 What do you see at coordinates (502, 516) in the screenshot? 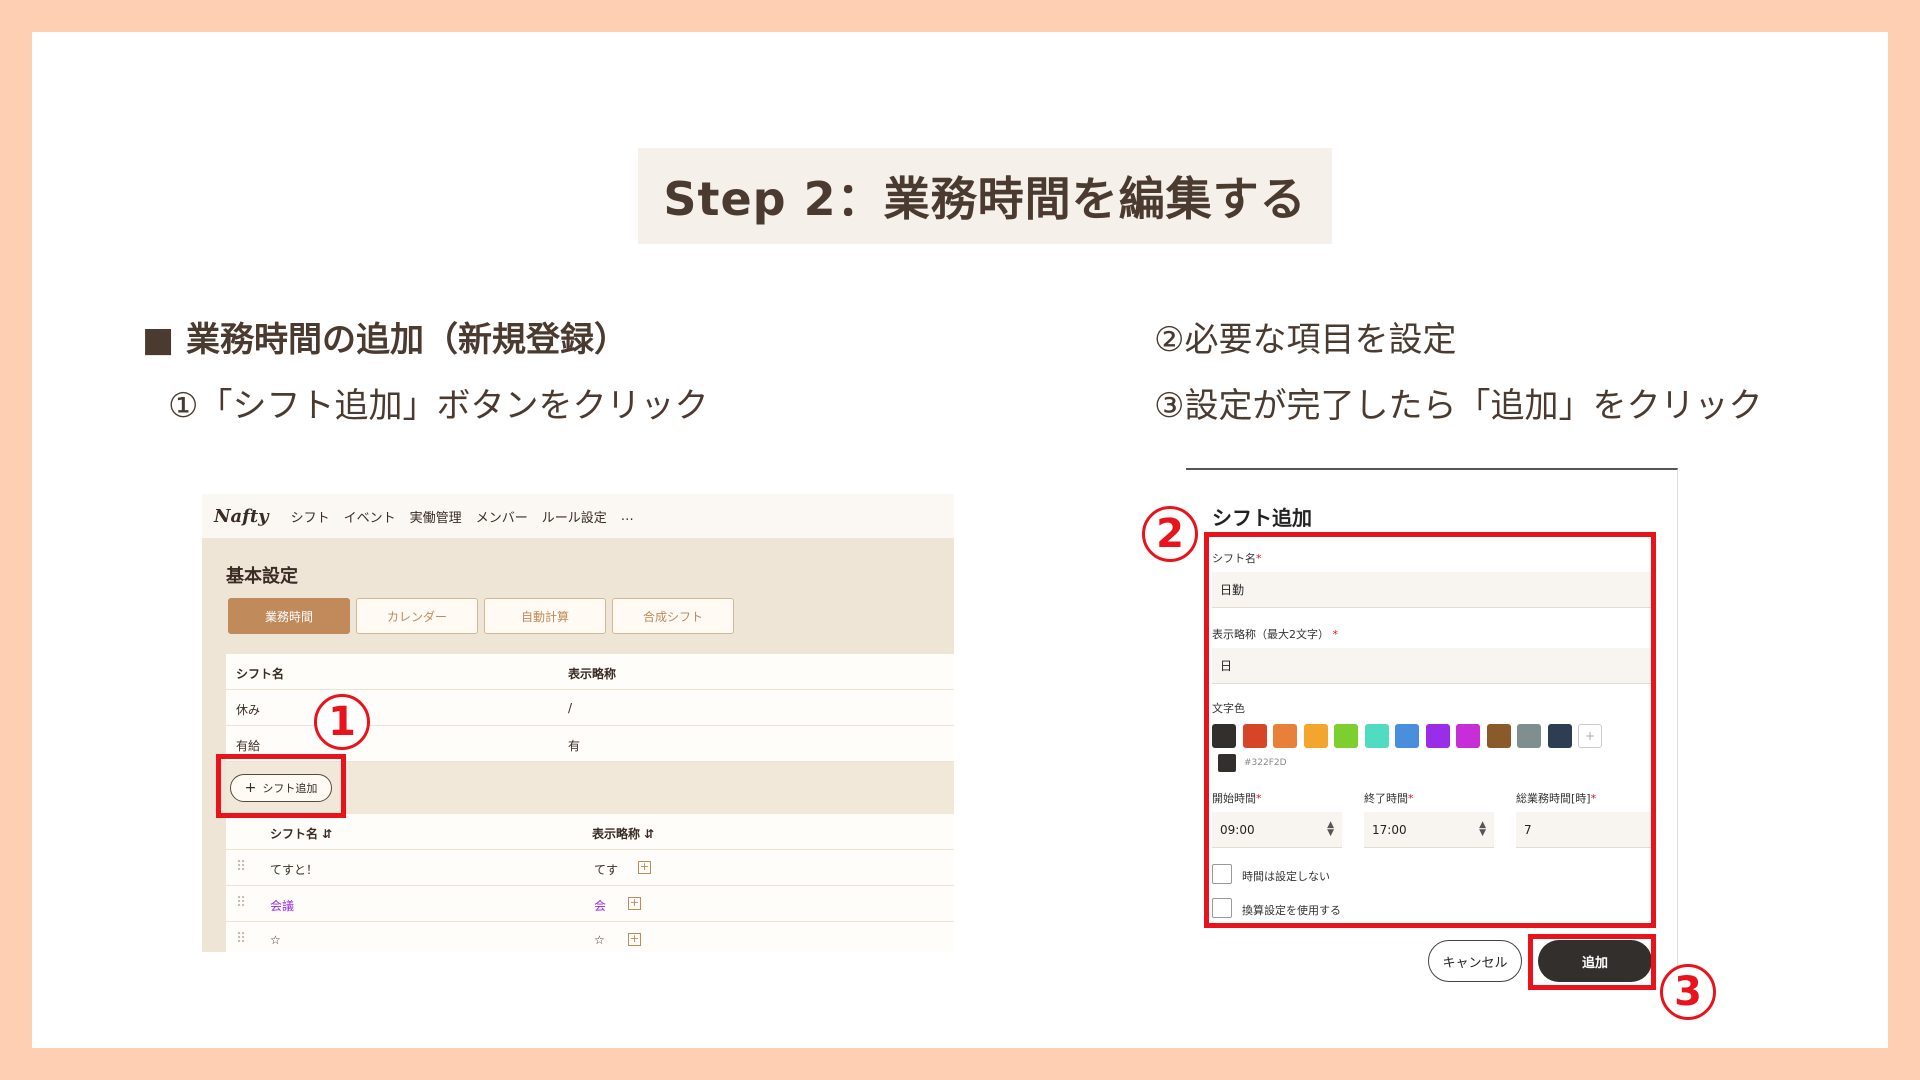
I see `nav-item-member: メンバー` at bounding box center [502, 516].